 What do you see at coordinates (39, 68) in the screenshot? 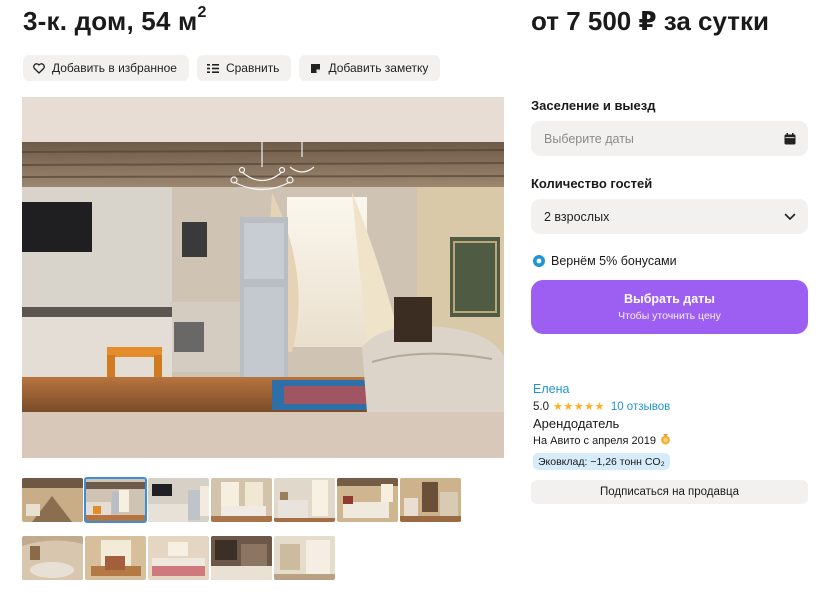
I see `heart-icon` at bounding box center [39, 68].